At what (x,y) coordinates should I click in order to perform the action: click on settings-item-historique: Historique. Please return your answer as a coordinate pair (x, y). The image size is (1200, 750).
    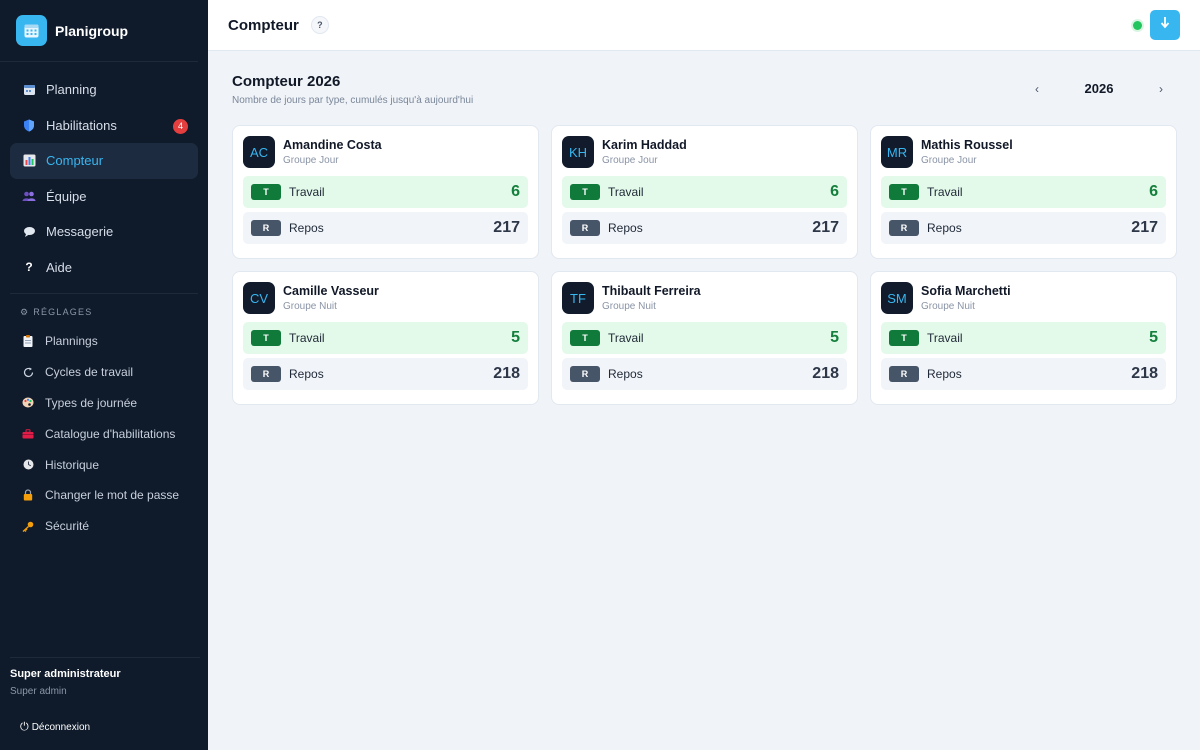
    Looking at the image, I should click on (104, 464).